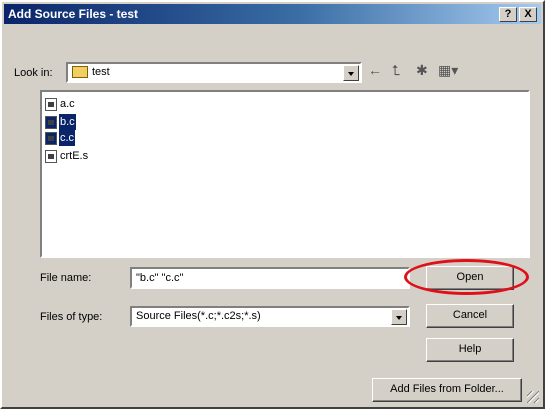  Describe the element at coordinates (508, 14) in the screenshot. I see `help-title-button: ?` at that location.